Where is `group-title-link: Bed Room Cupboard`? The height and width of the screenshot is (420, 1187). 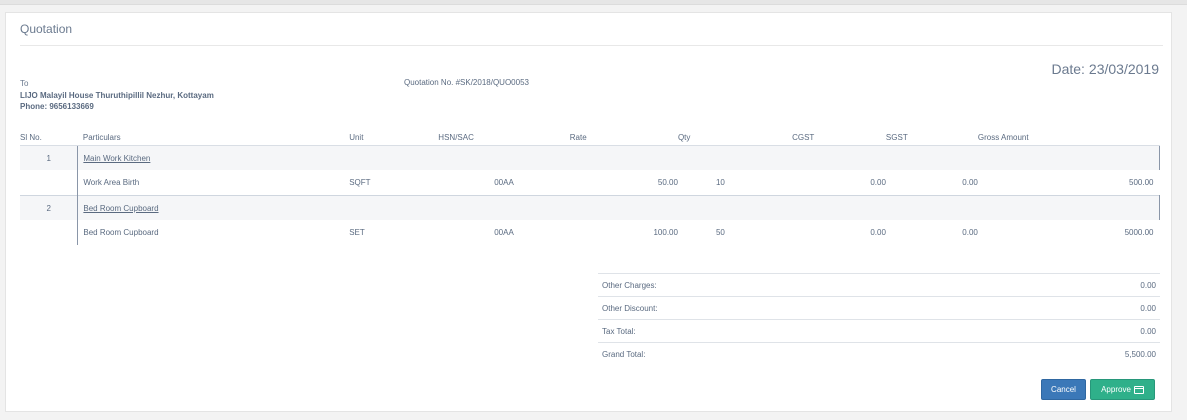
group-title-link: Bed Room Cupboard is located at coordinates (120, 208).